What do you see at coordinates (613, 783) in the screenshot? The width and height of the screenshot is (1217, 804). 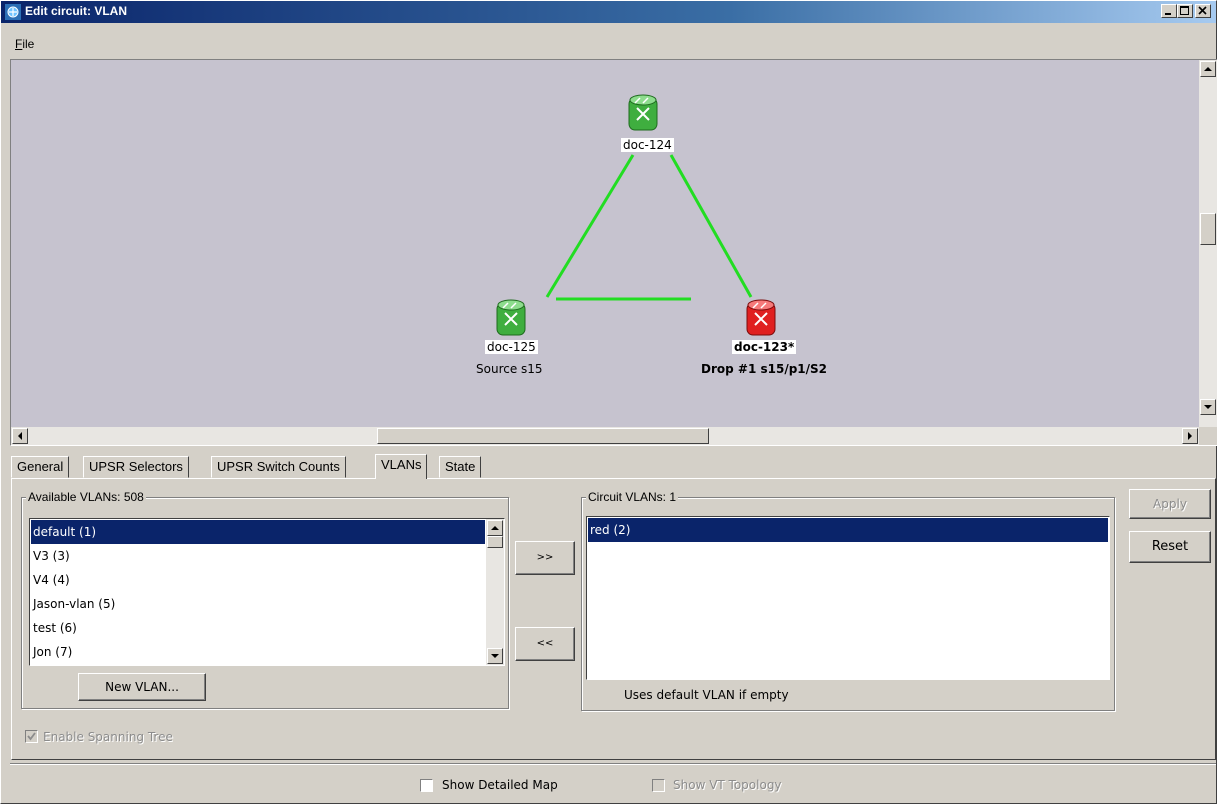 I see `bottom-options-bar: Show Detailed Map Show VT Topology` at bounding box center [613, 783].